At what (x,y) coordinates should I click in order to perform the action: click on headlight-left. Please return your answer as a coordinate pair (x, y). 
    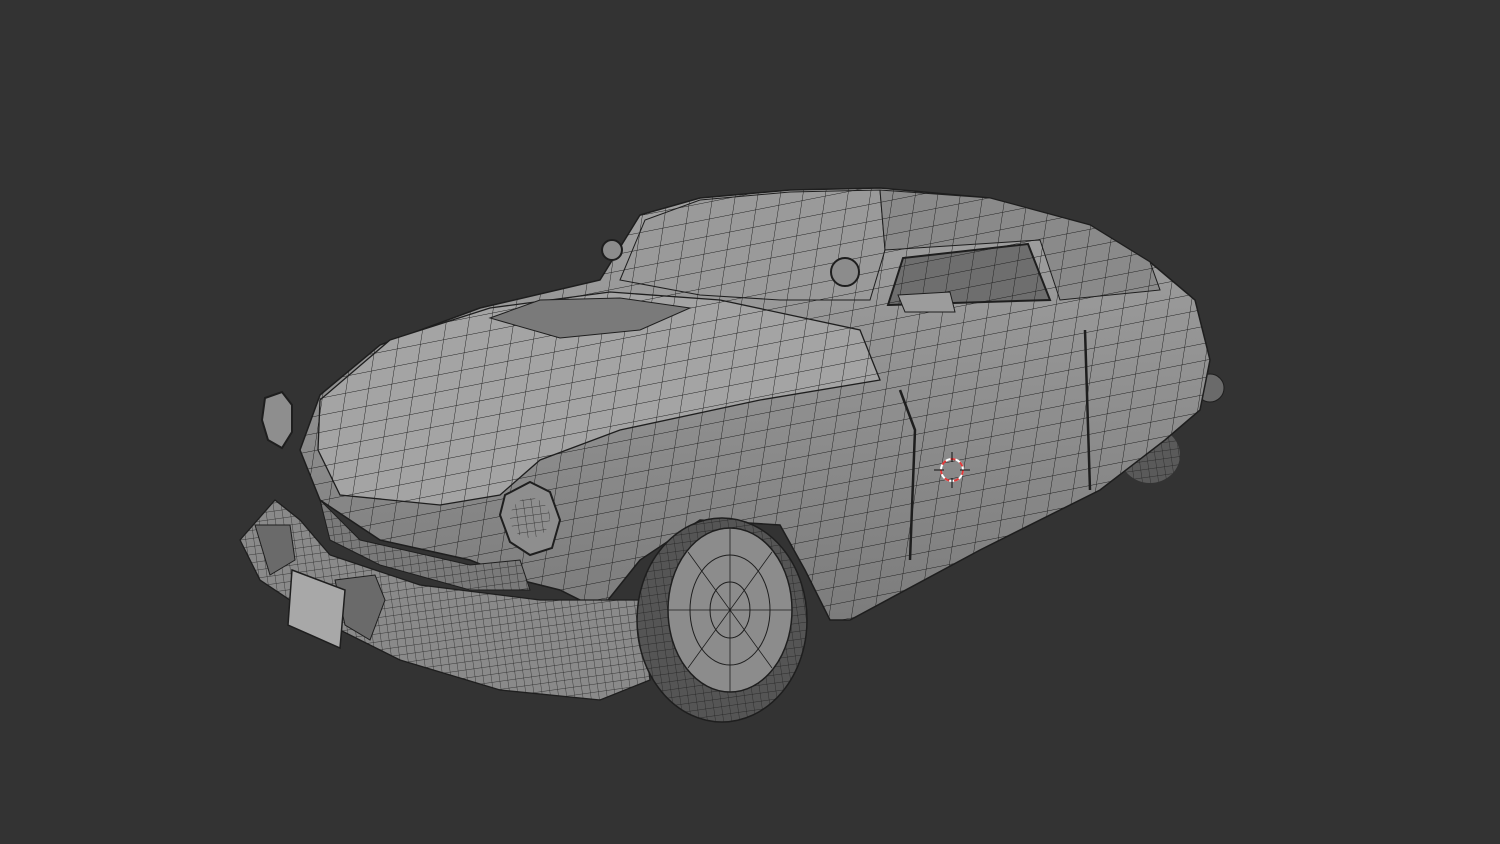
    Looking at the image, I should click on (276, 420).